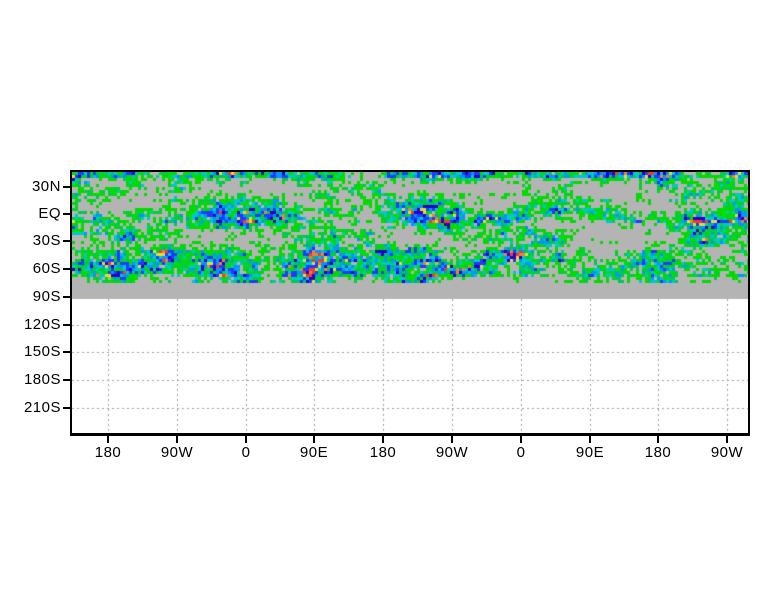  Describe the element at coordinates (42, 351) in the screenshot. I see `y-tick-label-150S: 150S` at that location.